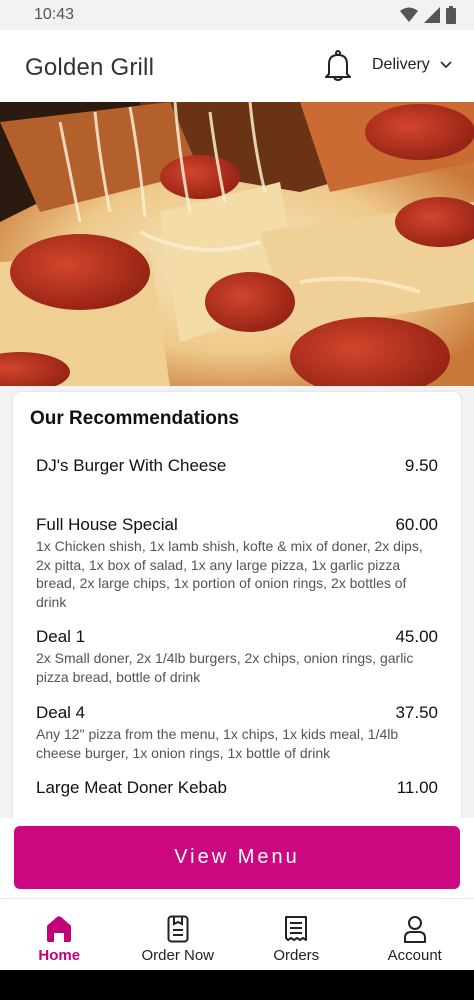 Image resolution: width=474 pixels, height=1000 pixels. What do you see at coordinates (416, 636) in the screenshot?
I see `item-price: 45.00` at bounding box center [416, 636].